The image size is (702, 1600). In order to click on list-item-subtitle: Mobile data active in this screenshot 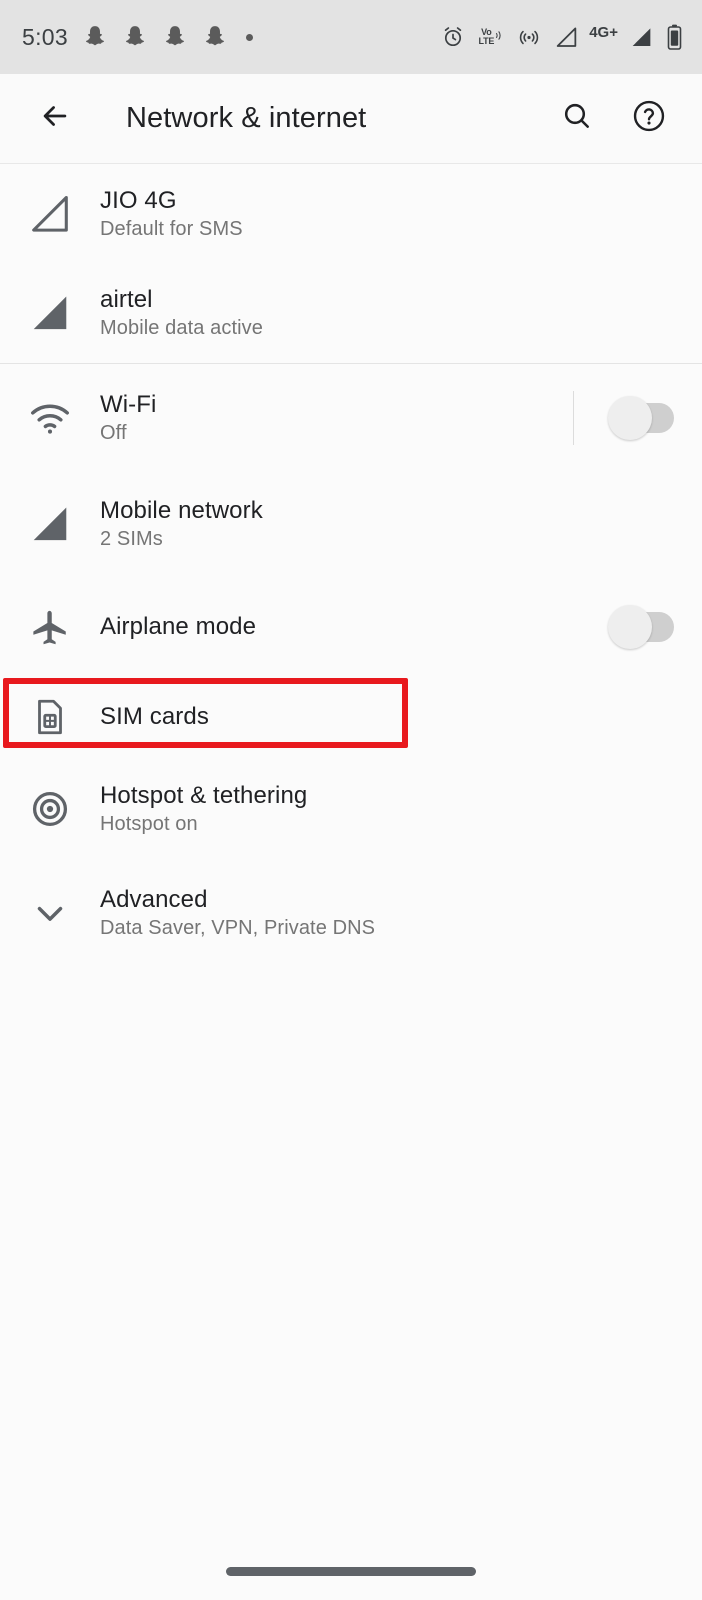, I will do `click(182, 328)`.